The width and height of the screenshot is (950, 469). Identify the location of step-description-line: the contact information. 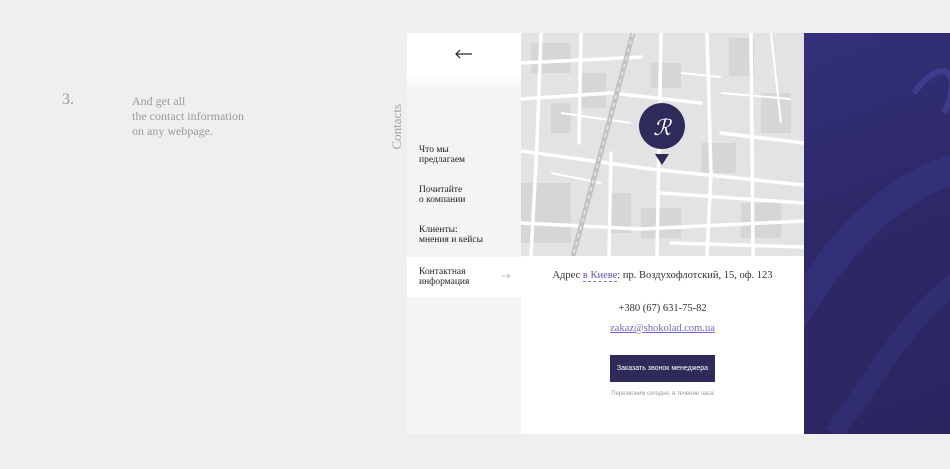
(188, 116).